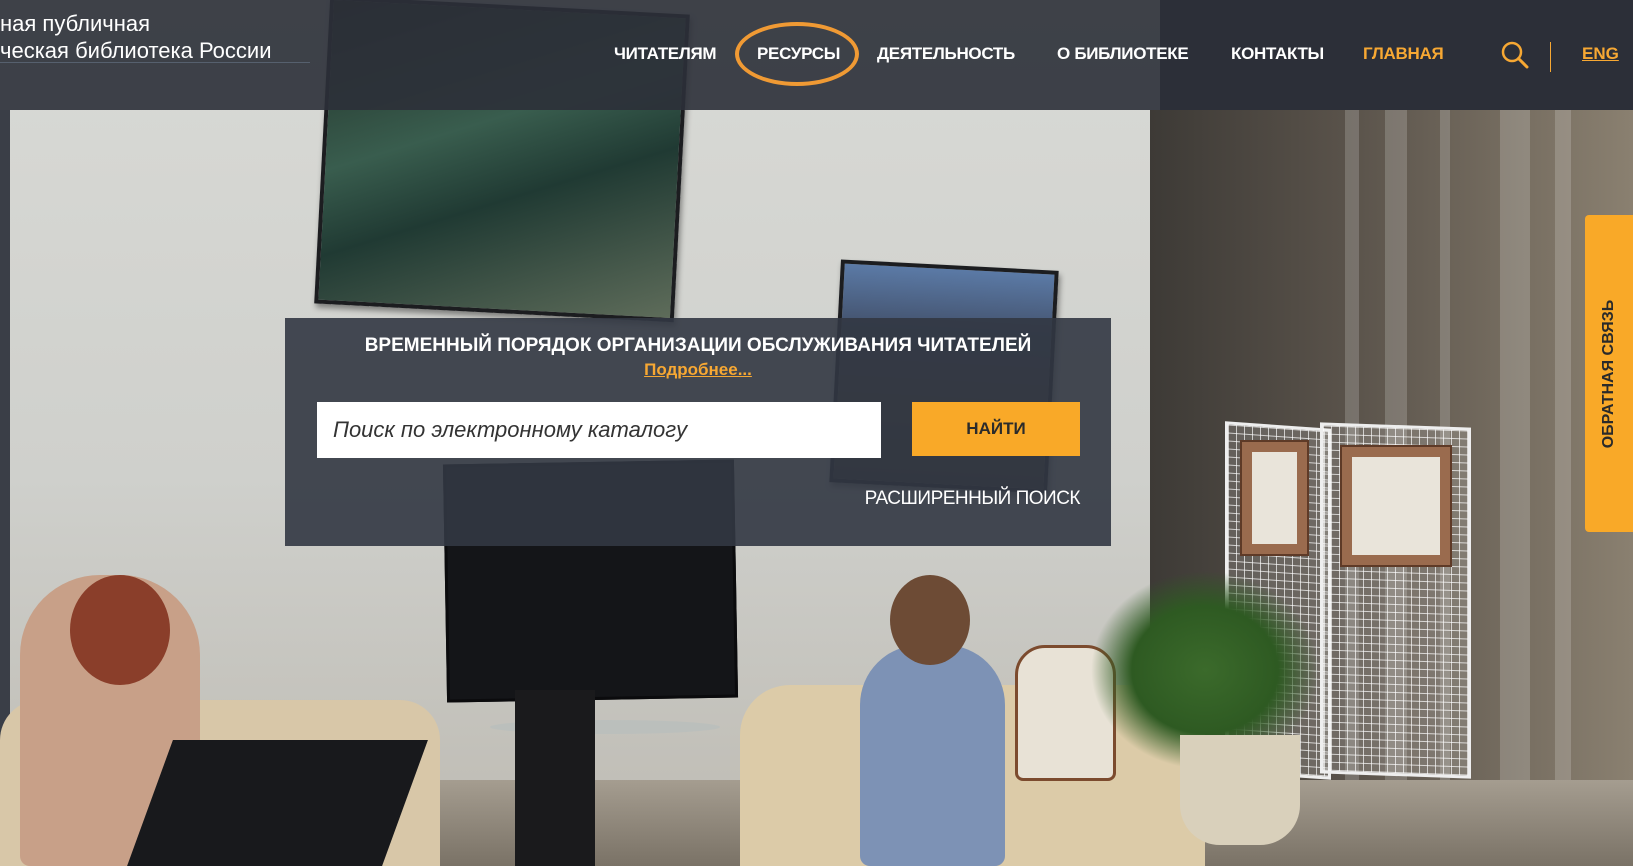 This screenshot has height=866, width=1633. I want to click on advanced-search-link: РАСШИРЕННЫЙ ПОИСК, so click(973, 499).